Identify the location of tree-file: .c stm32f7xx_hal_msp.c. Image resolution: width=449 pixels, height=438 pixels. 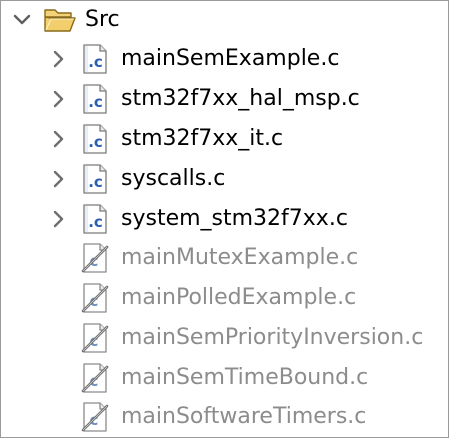
(224, 99).